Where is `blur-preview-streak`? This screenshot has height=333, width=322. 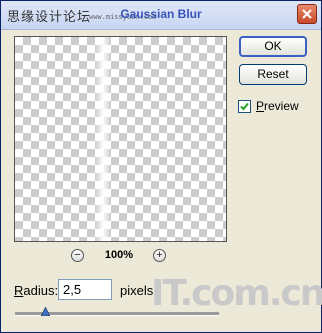 blur-preview-streak is located at coordinates (103, 139).